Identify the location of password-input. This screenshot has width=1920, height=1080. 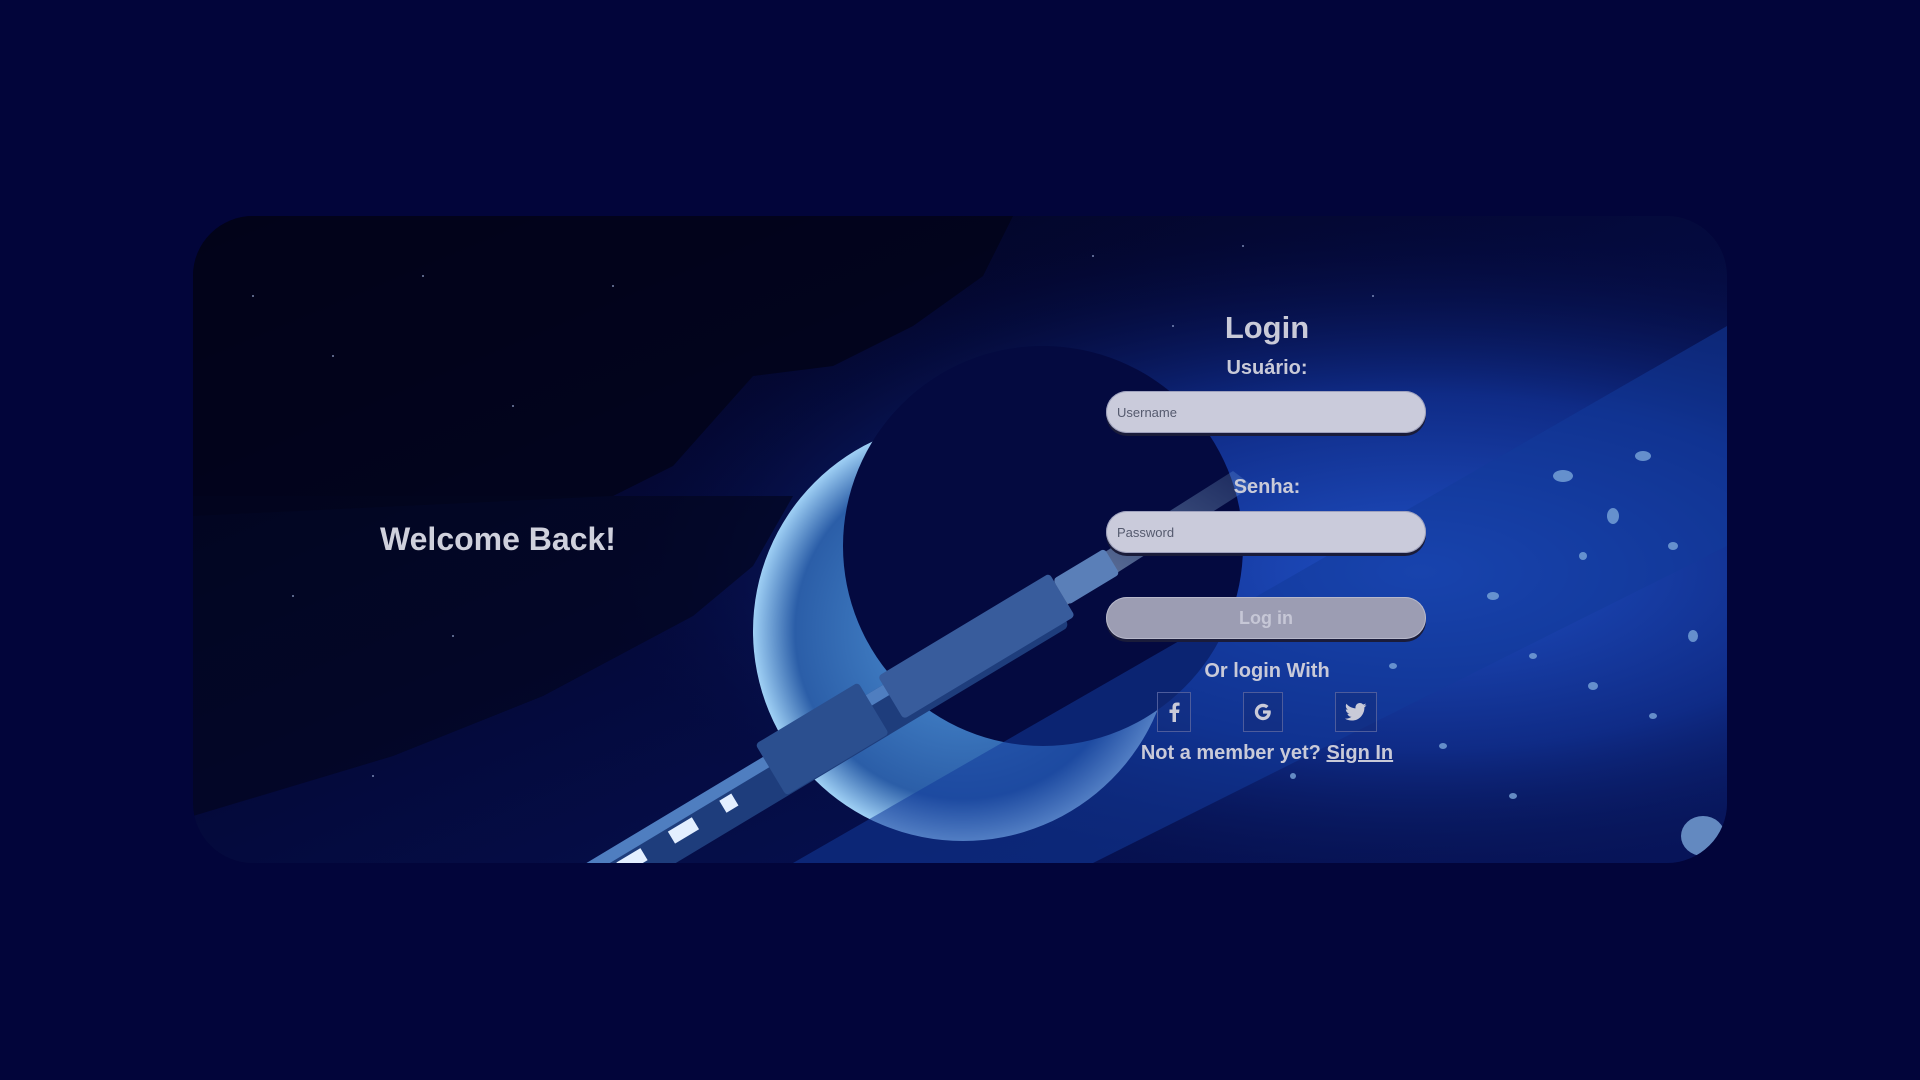
(1266, 532).